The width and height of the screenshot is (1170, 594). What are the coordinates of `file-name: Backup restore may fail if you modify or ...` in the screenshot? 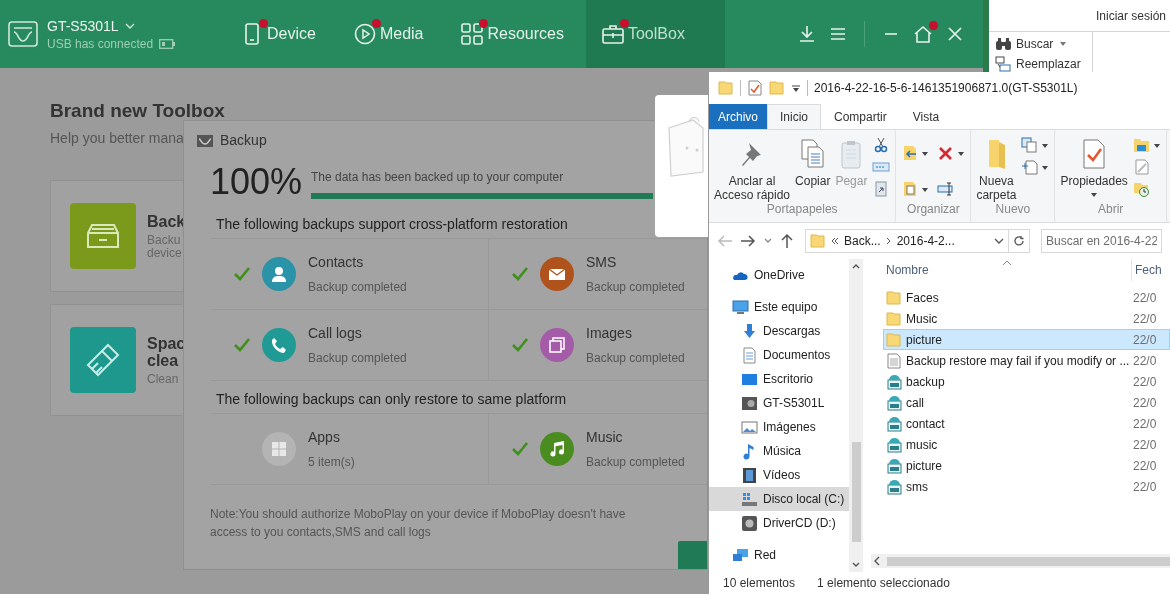 It's located at (1018, 360).